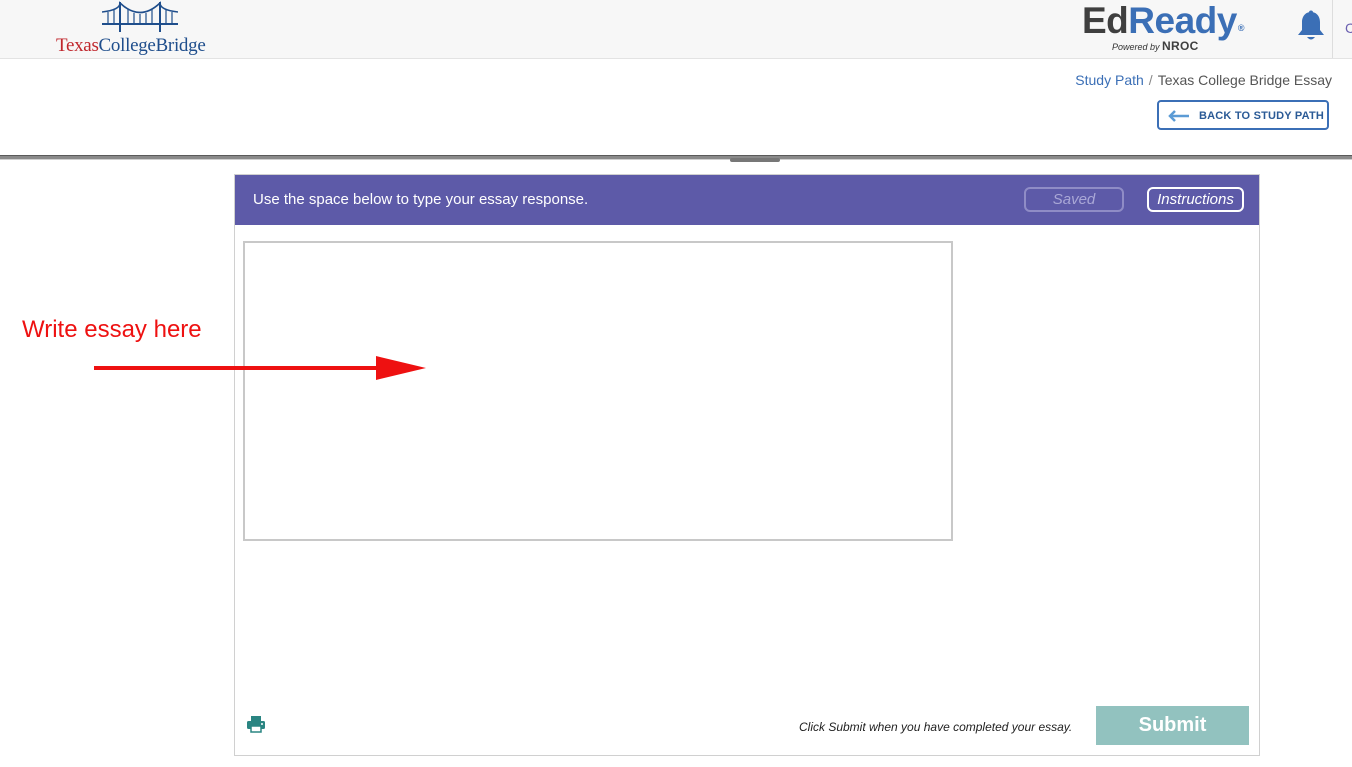 The height and width of the screenshot is (767, 1352). I want to click on edready-wordmark: EdReady®, so click(1167, 21).